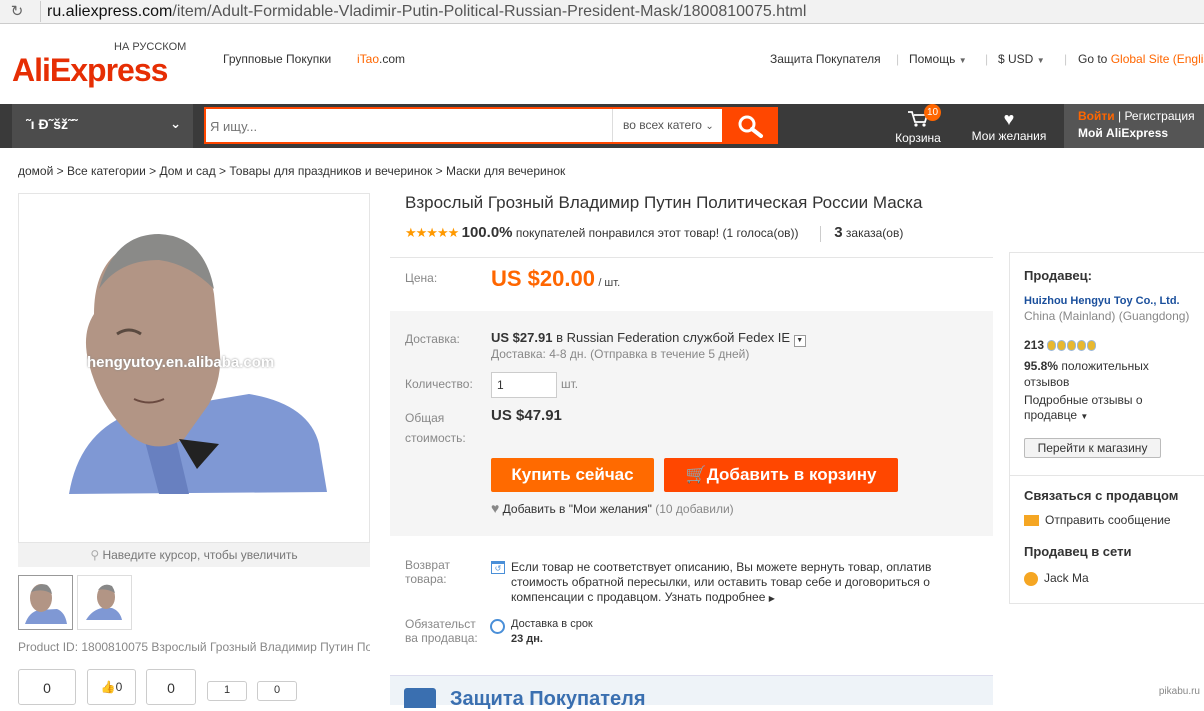 The image size is (1204, 711). I want to click on site-watermark: pikabu.ru, so click(1179, 691).